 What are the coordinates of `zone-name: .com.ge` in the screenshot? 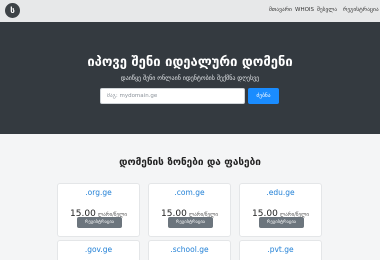 It's located at (189, 192).